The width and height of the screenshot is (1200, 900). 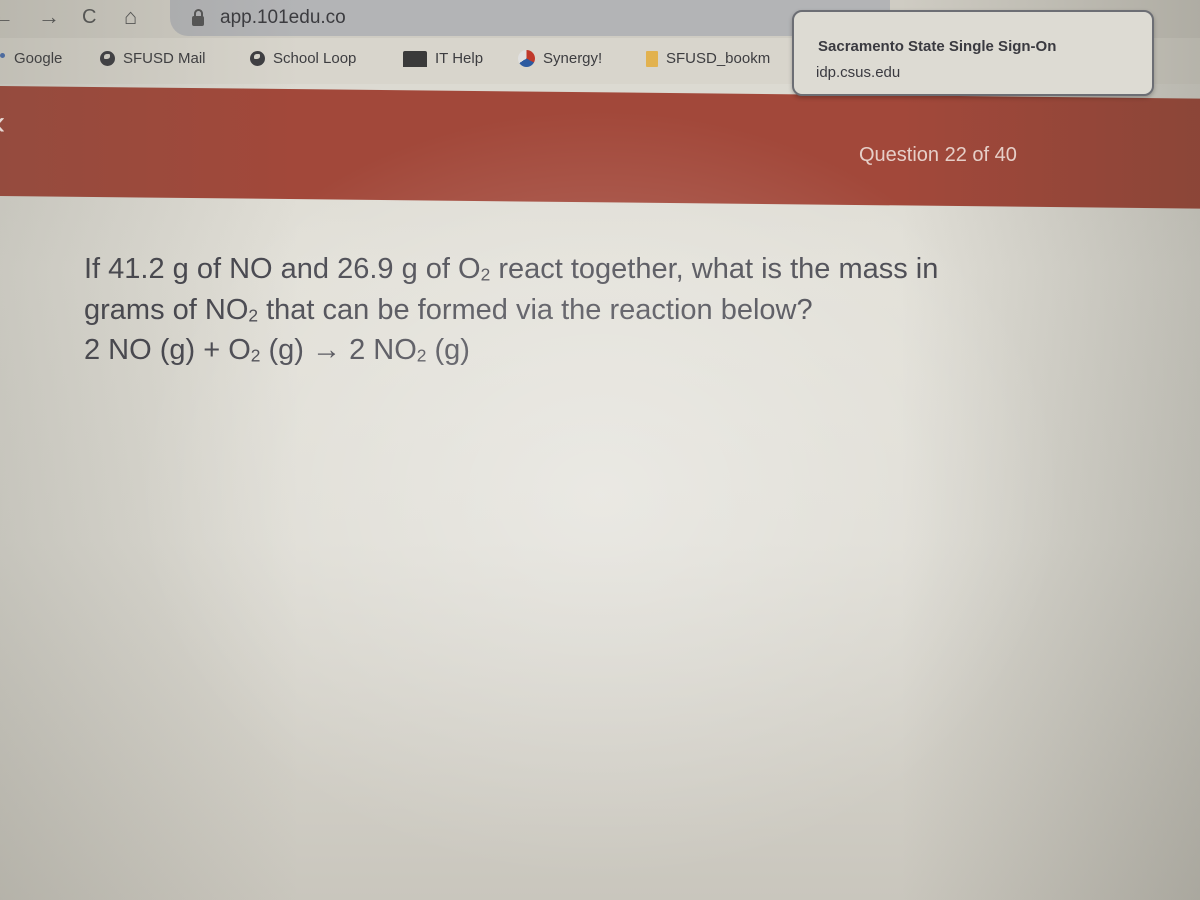 I want to click on bookmark-label: SFUSD_bookm, so click(x=718, y=58).